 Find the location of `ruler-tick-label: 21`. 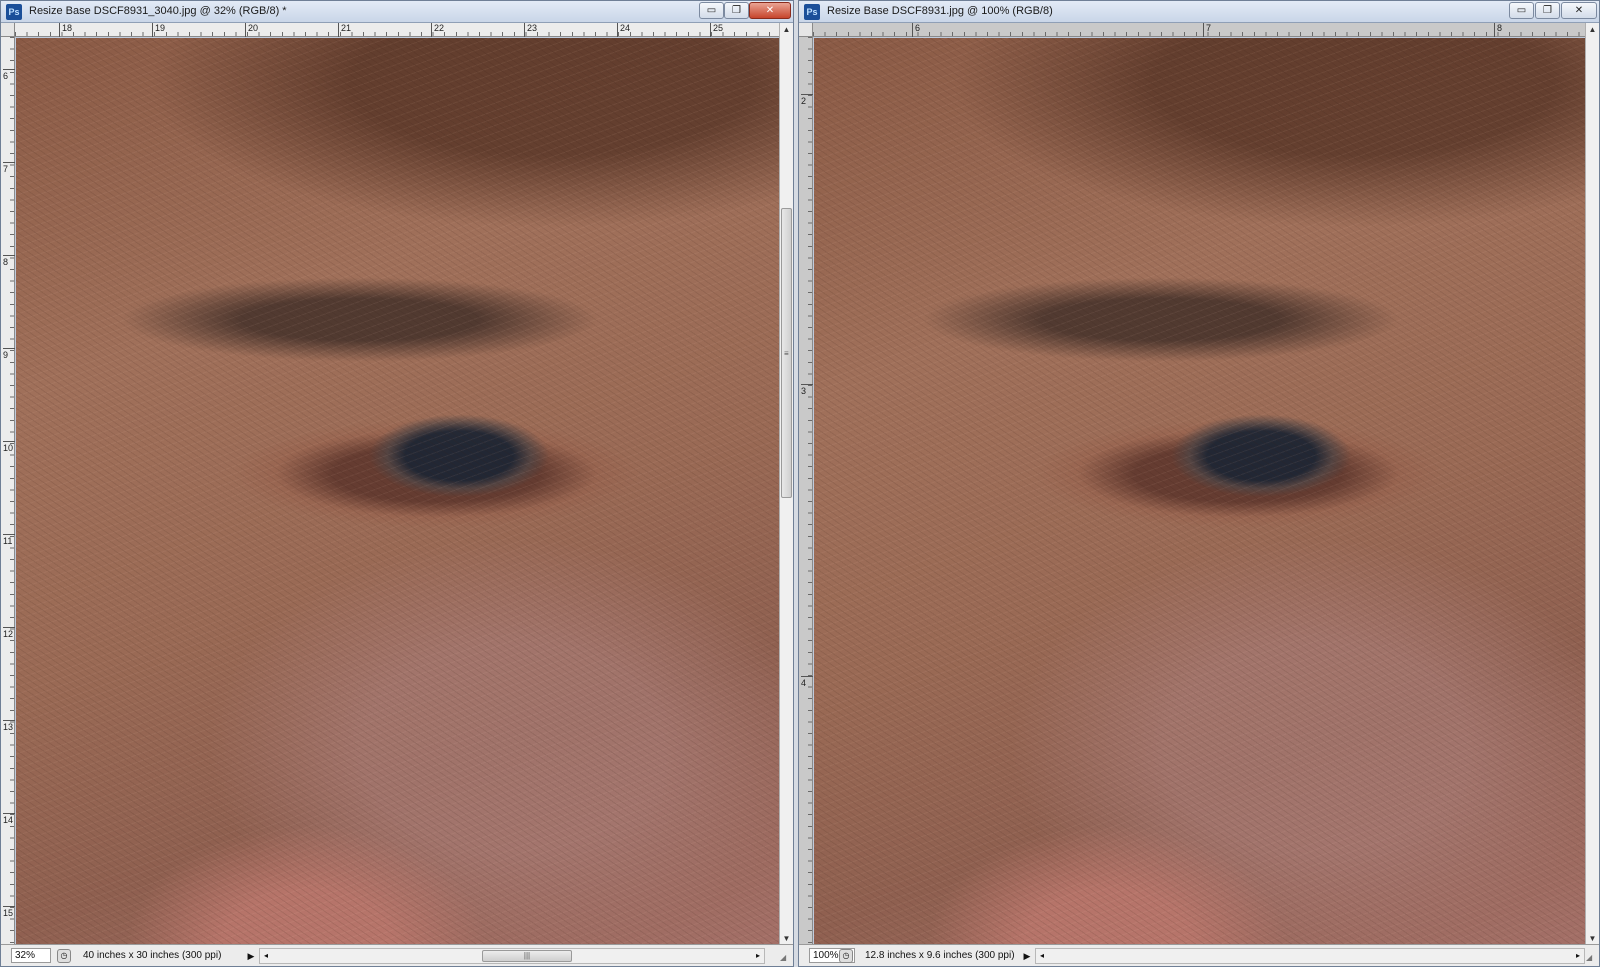

ruler-tick-label: 21 is located at coordinates (344, 30).